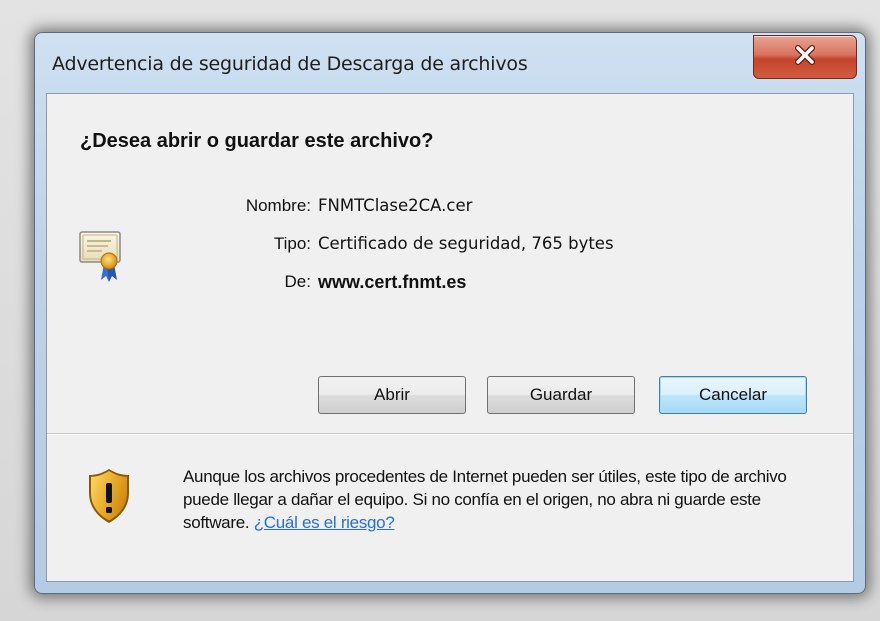 The image size is (880, 621). What do you see at coordinates (392, 282) in the screenshot?
I see `file-source-value: www.cert.fnmt.es` at bounding box center [392, 282].